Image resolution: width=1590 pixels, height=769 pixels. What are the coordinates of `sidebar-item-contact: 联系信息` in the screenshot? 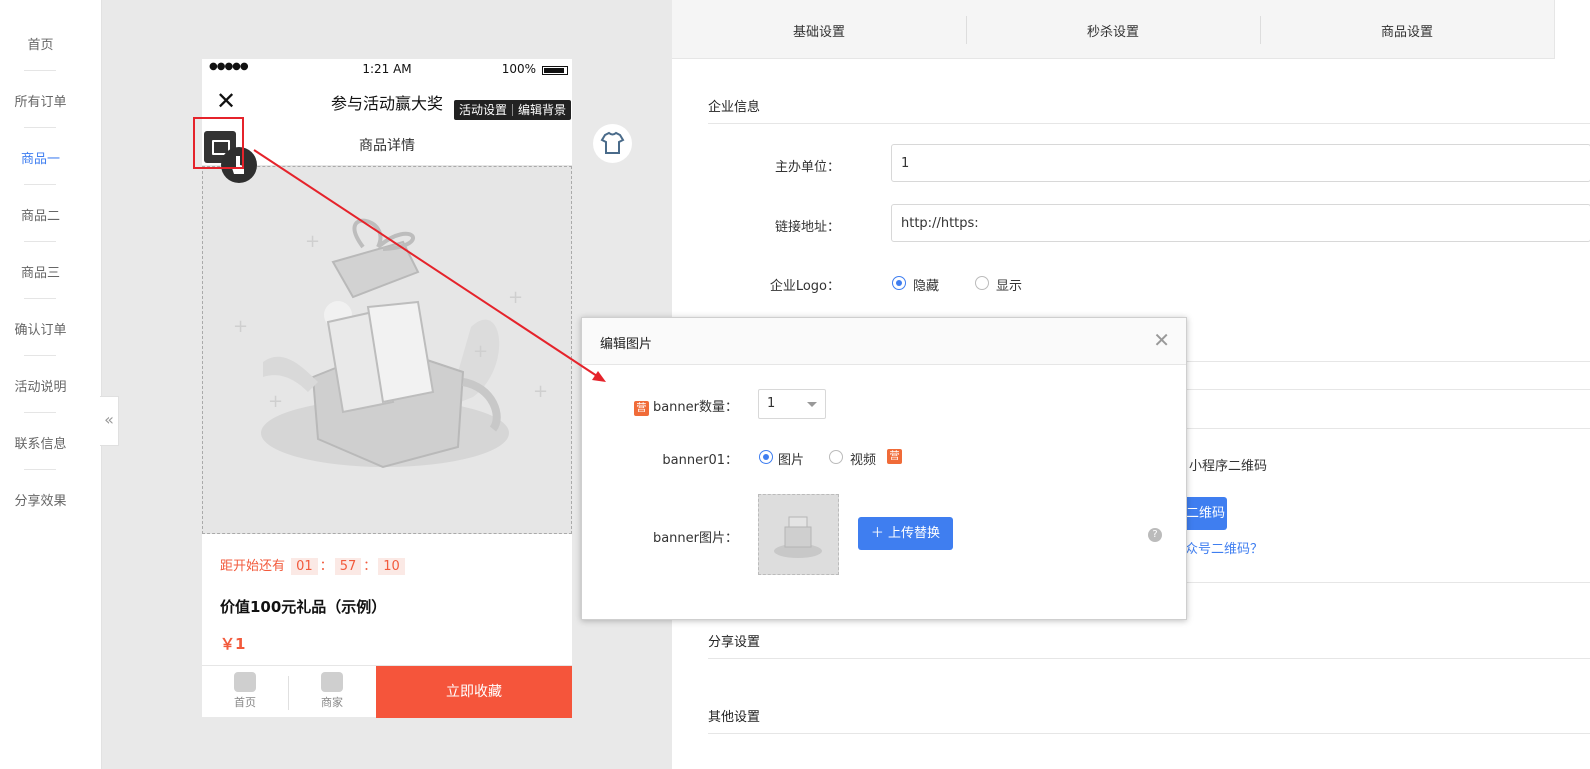 It's located at (40, 442).